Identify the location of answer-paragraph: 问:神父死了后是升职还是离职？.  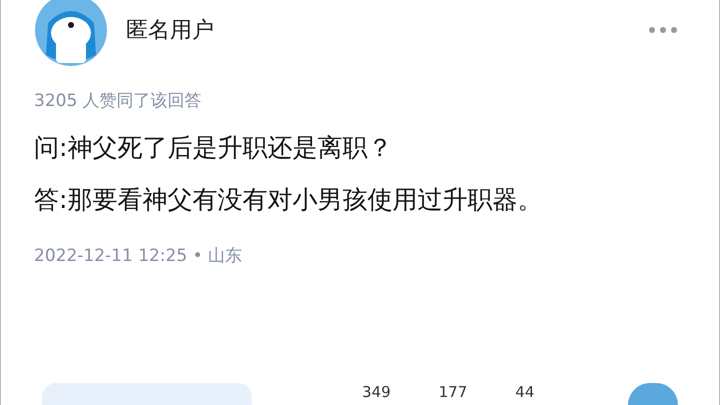
(214, 148).